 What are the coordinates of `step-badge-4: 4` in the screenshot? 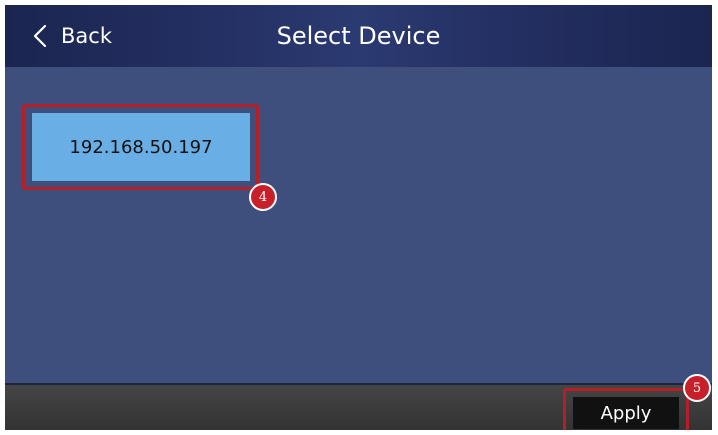 It's located at (263, 197).